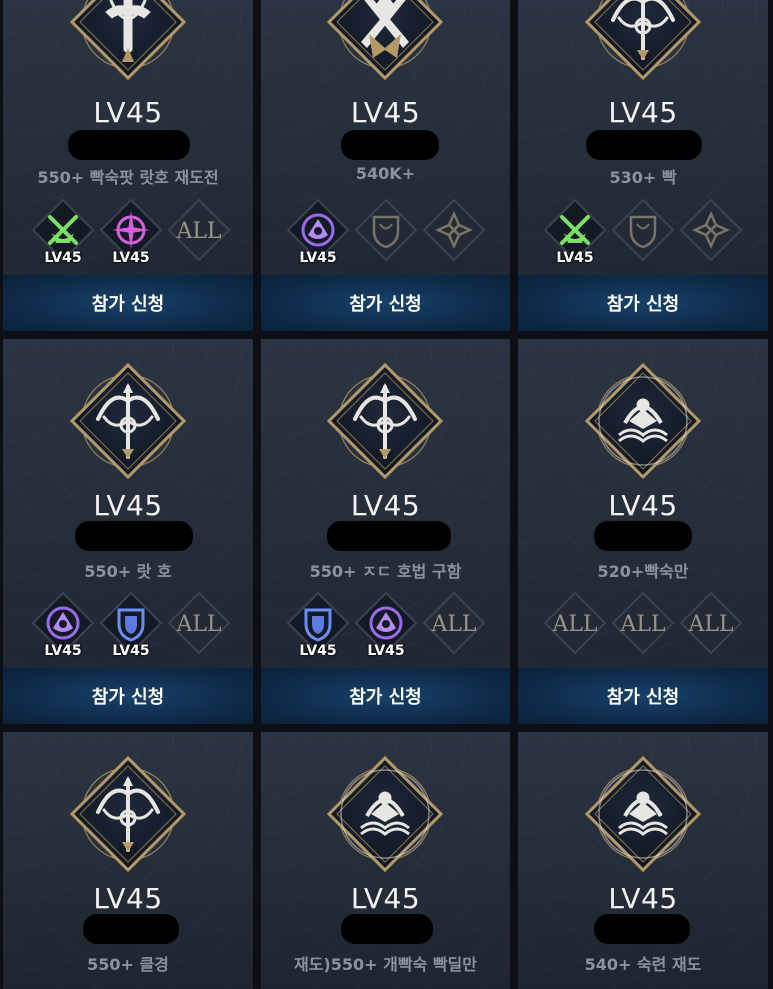  Describe the element at coordinates (128, 177) in the screenshot. I see `party-description: 550+ 빡숙팟 랏호 재도전` at that location.